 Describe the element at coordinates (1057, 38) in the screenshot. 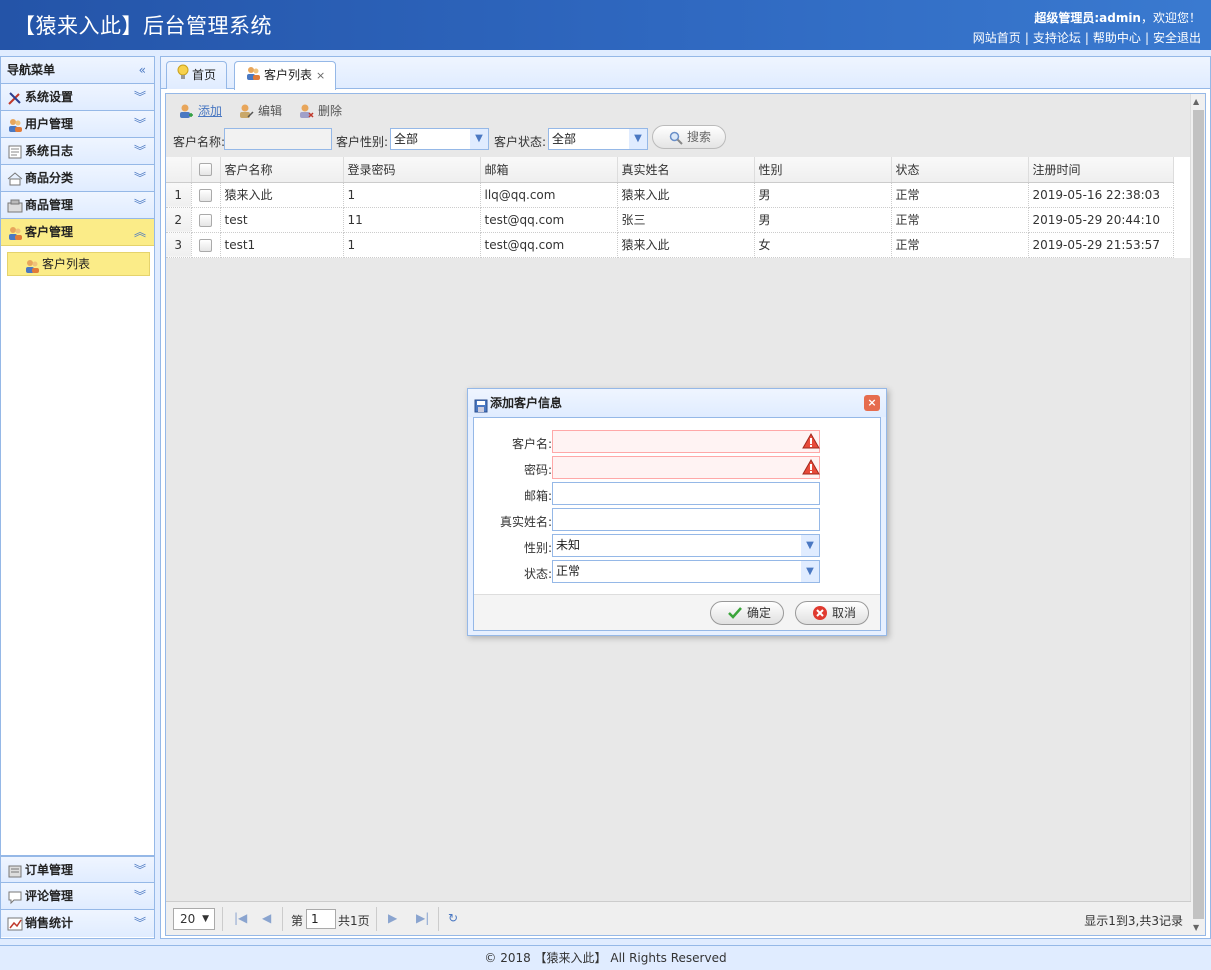

I see `link-forum: 支持论坛` at that location.